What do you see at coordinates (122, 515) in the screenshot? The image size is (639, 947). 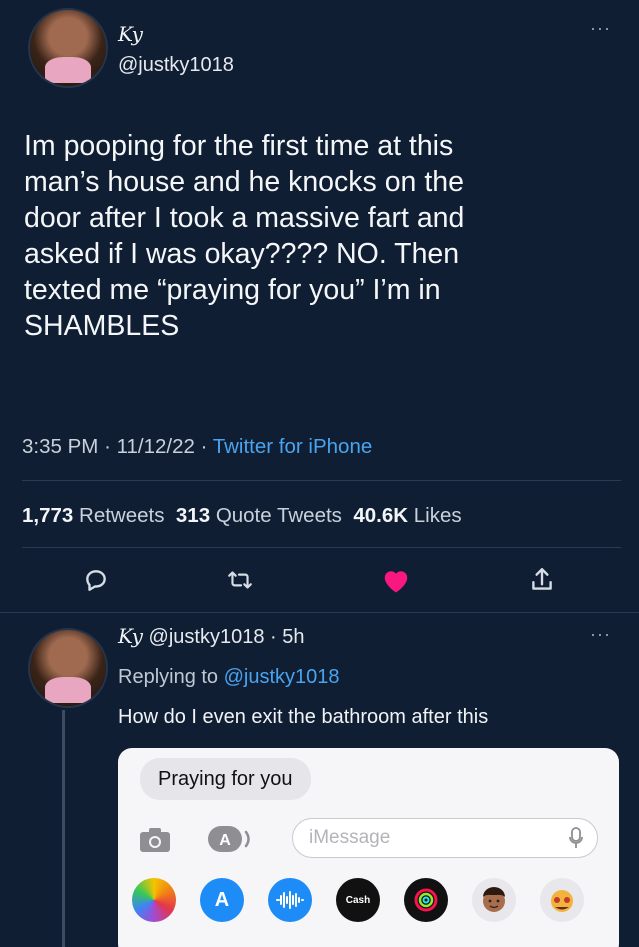 I see `retweets-label: Retweets` at bounding box center [122, 515].